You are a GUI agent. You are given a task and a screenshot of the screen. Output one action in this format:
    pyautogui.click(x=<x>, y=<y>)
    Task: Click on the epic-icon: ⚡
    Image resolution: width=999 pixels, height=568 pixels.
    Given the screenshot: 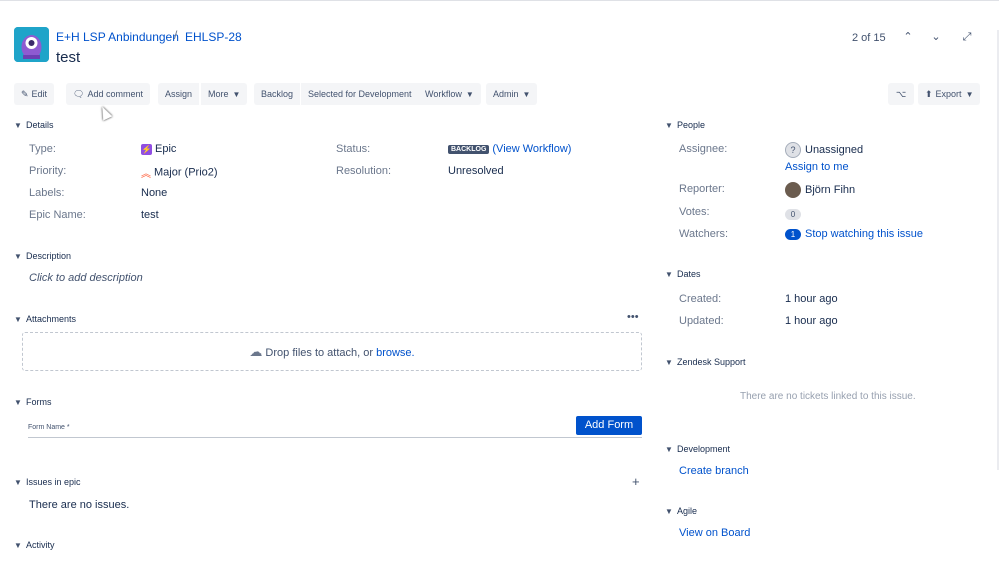 What is the action you would take?
    pyautogui.click(x=146, y=149)
    